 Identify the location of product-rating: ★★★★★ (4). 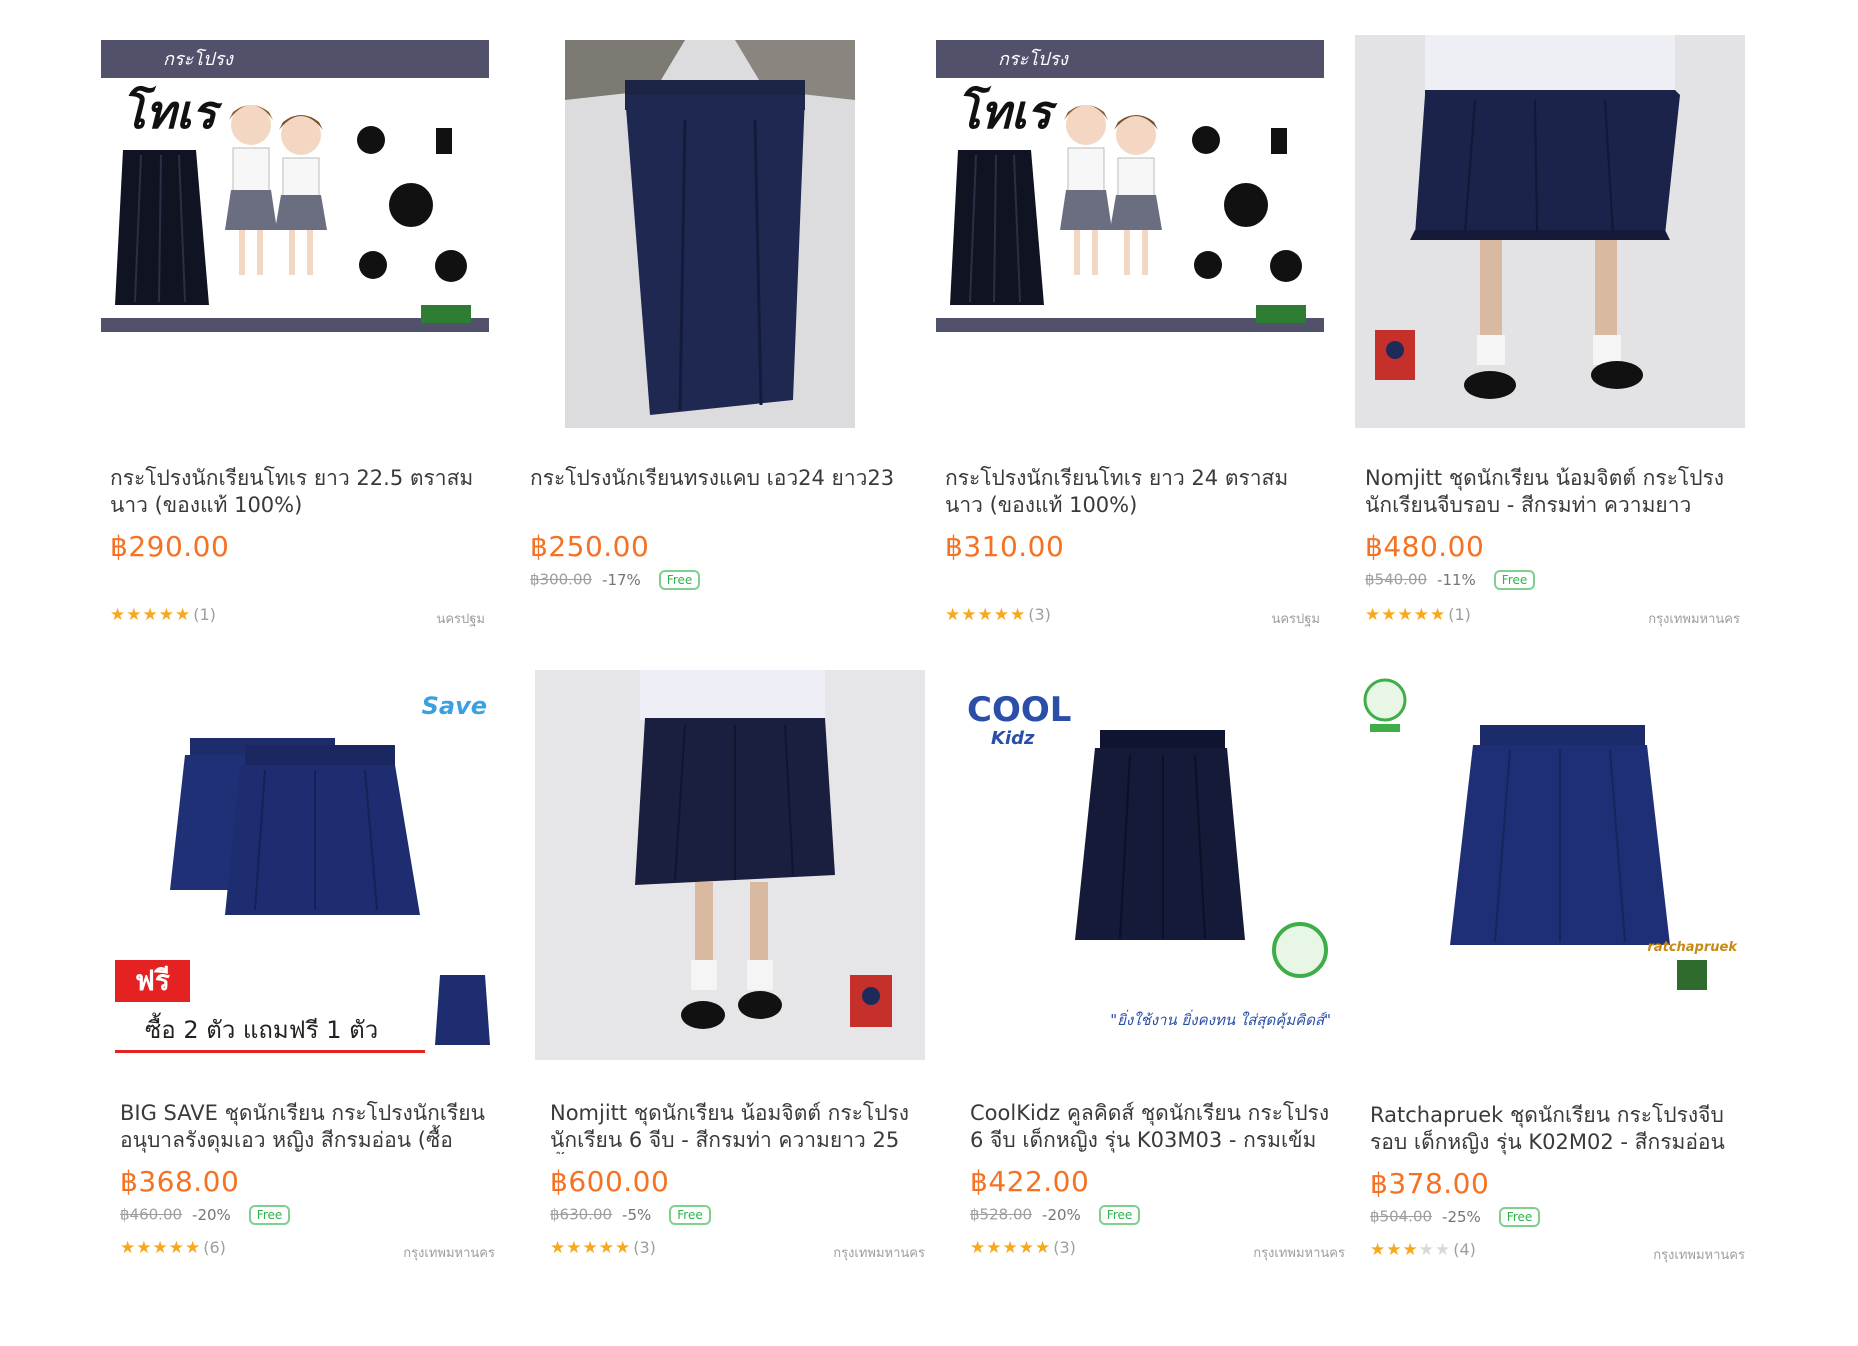
(1423, 1250).